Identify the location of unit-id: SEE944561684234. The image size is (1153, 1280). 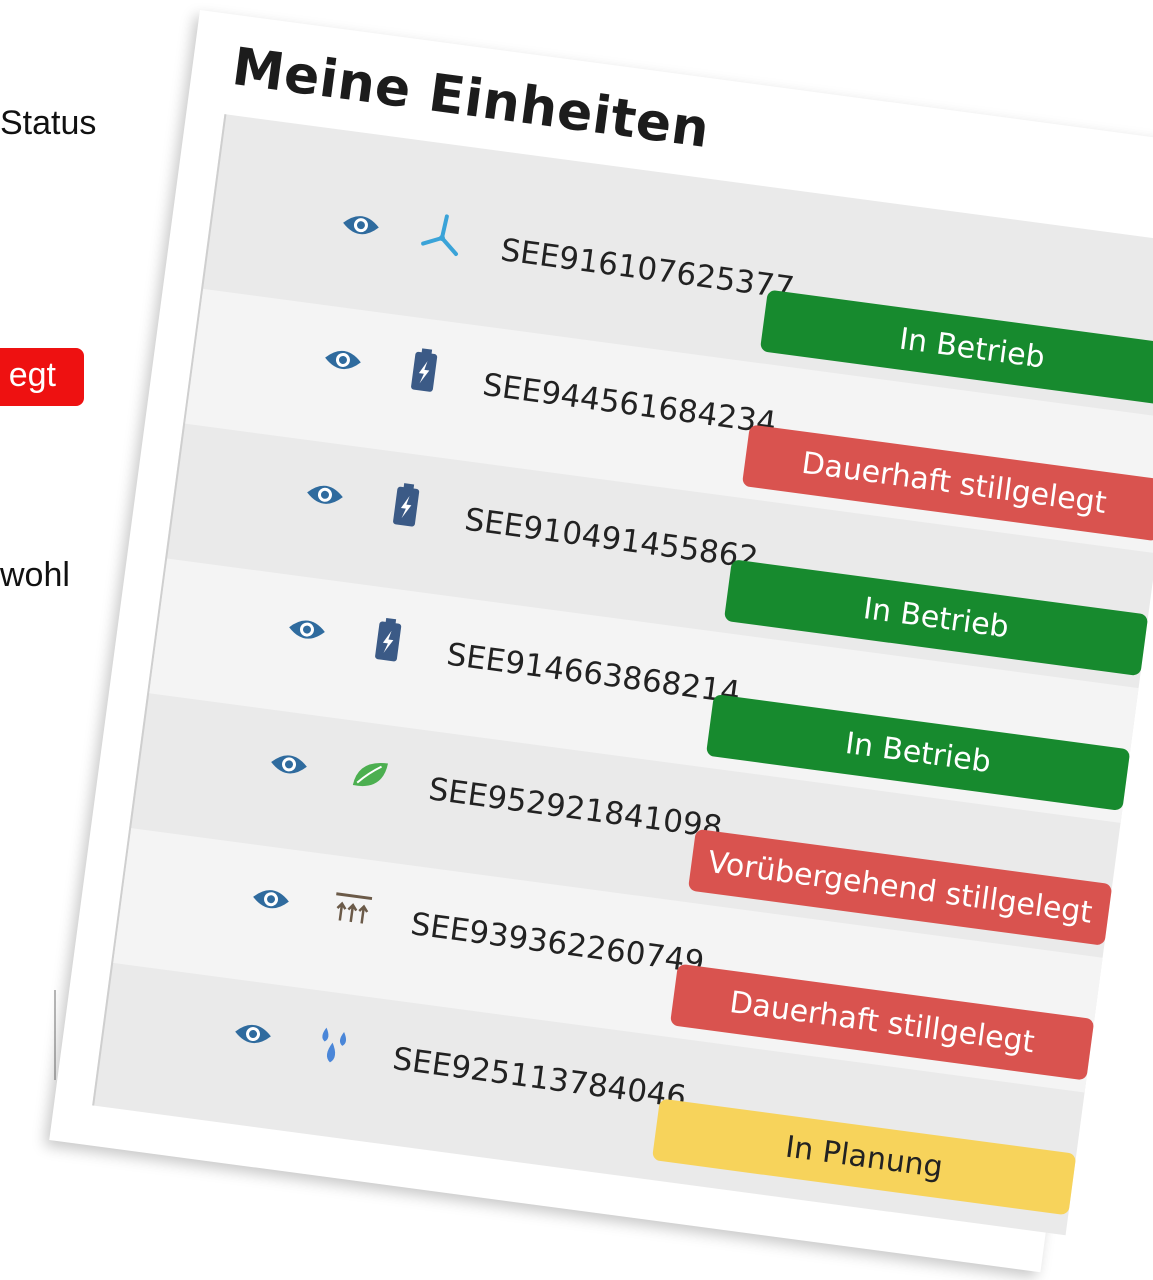
(630, 404).